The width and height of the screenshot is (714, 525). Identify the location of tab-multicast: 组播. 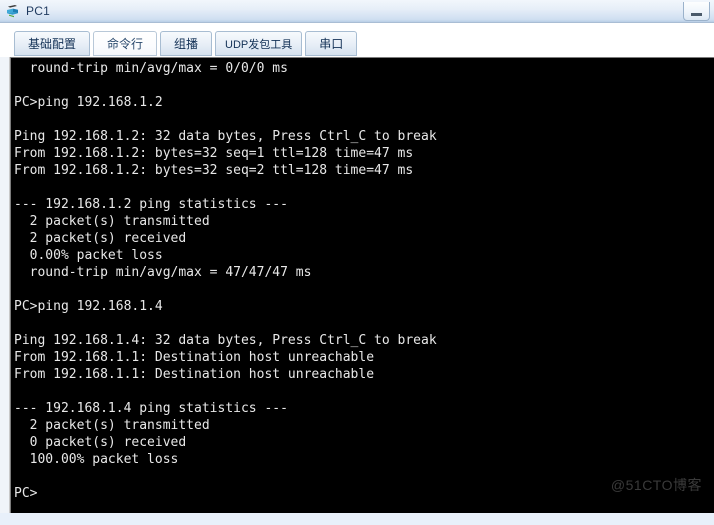
(186, 43).